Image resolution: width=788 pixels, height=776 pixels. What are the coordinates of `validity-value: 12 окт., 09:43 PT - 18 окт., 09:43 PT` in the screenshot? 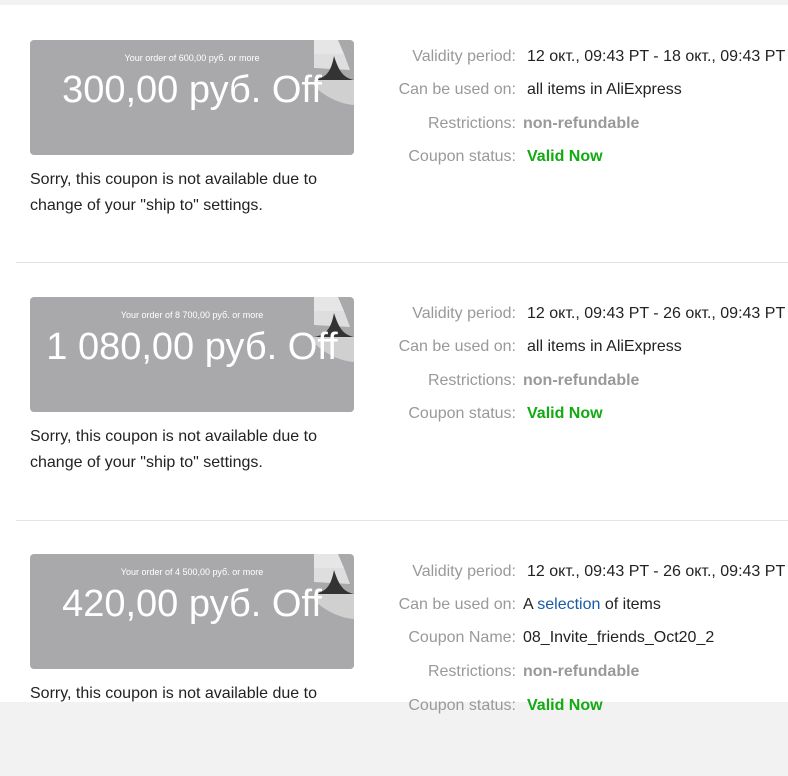 It's located at (656, 56).